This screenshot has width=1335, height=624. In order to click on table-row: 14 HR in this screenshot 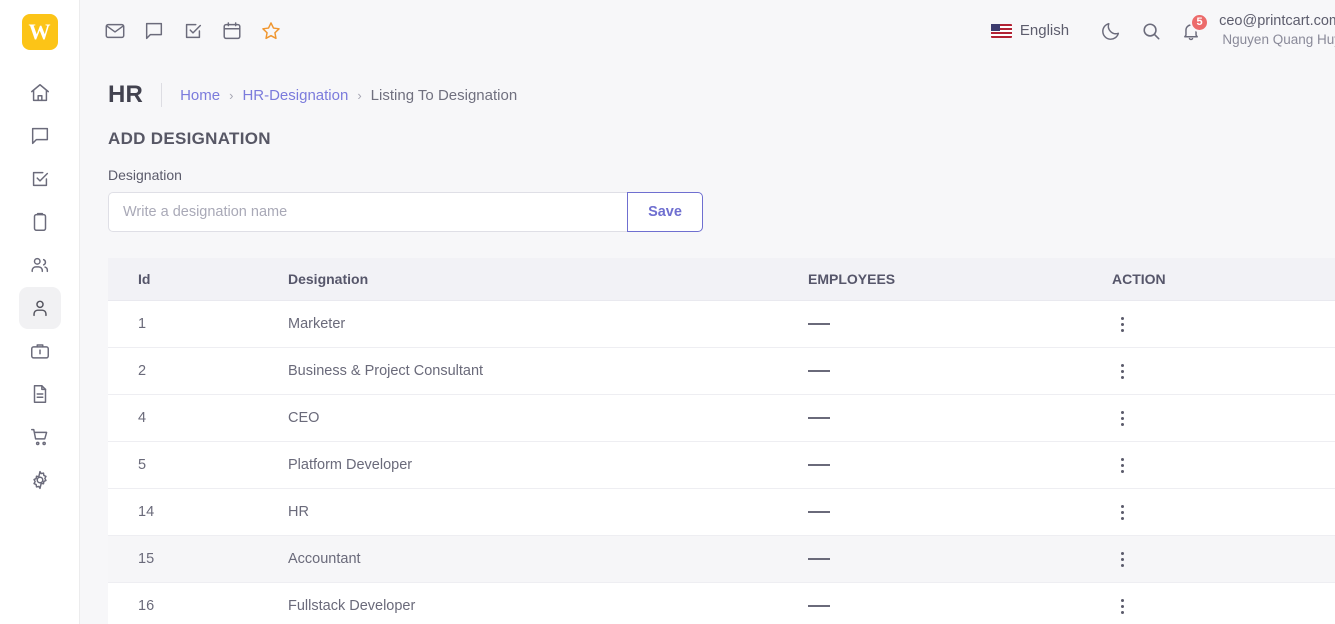, I will do `click(721, 512)`.